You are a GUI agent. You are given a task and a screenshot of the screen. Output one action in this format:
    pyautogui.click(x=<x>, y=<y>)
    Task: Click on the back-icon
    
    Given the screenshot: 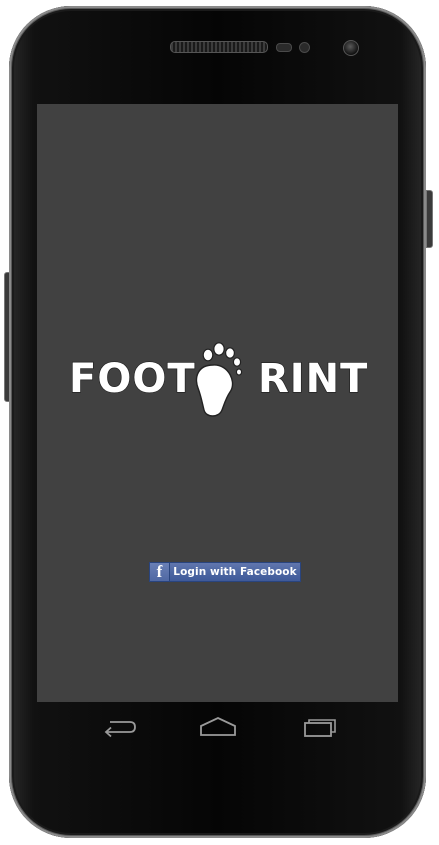 What is the action you would take?
    pyautogui.click(x=120, y=729)
    